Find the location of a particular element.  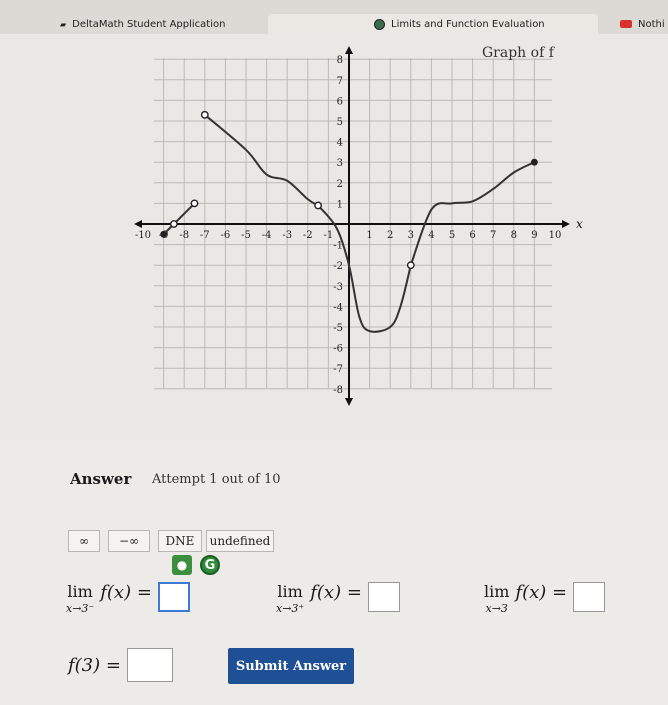

f-of-3-input is located at coordinates (149, 665).